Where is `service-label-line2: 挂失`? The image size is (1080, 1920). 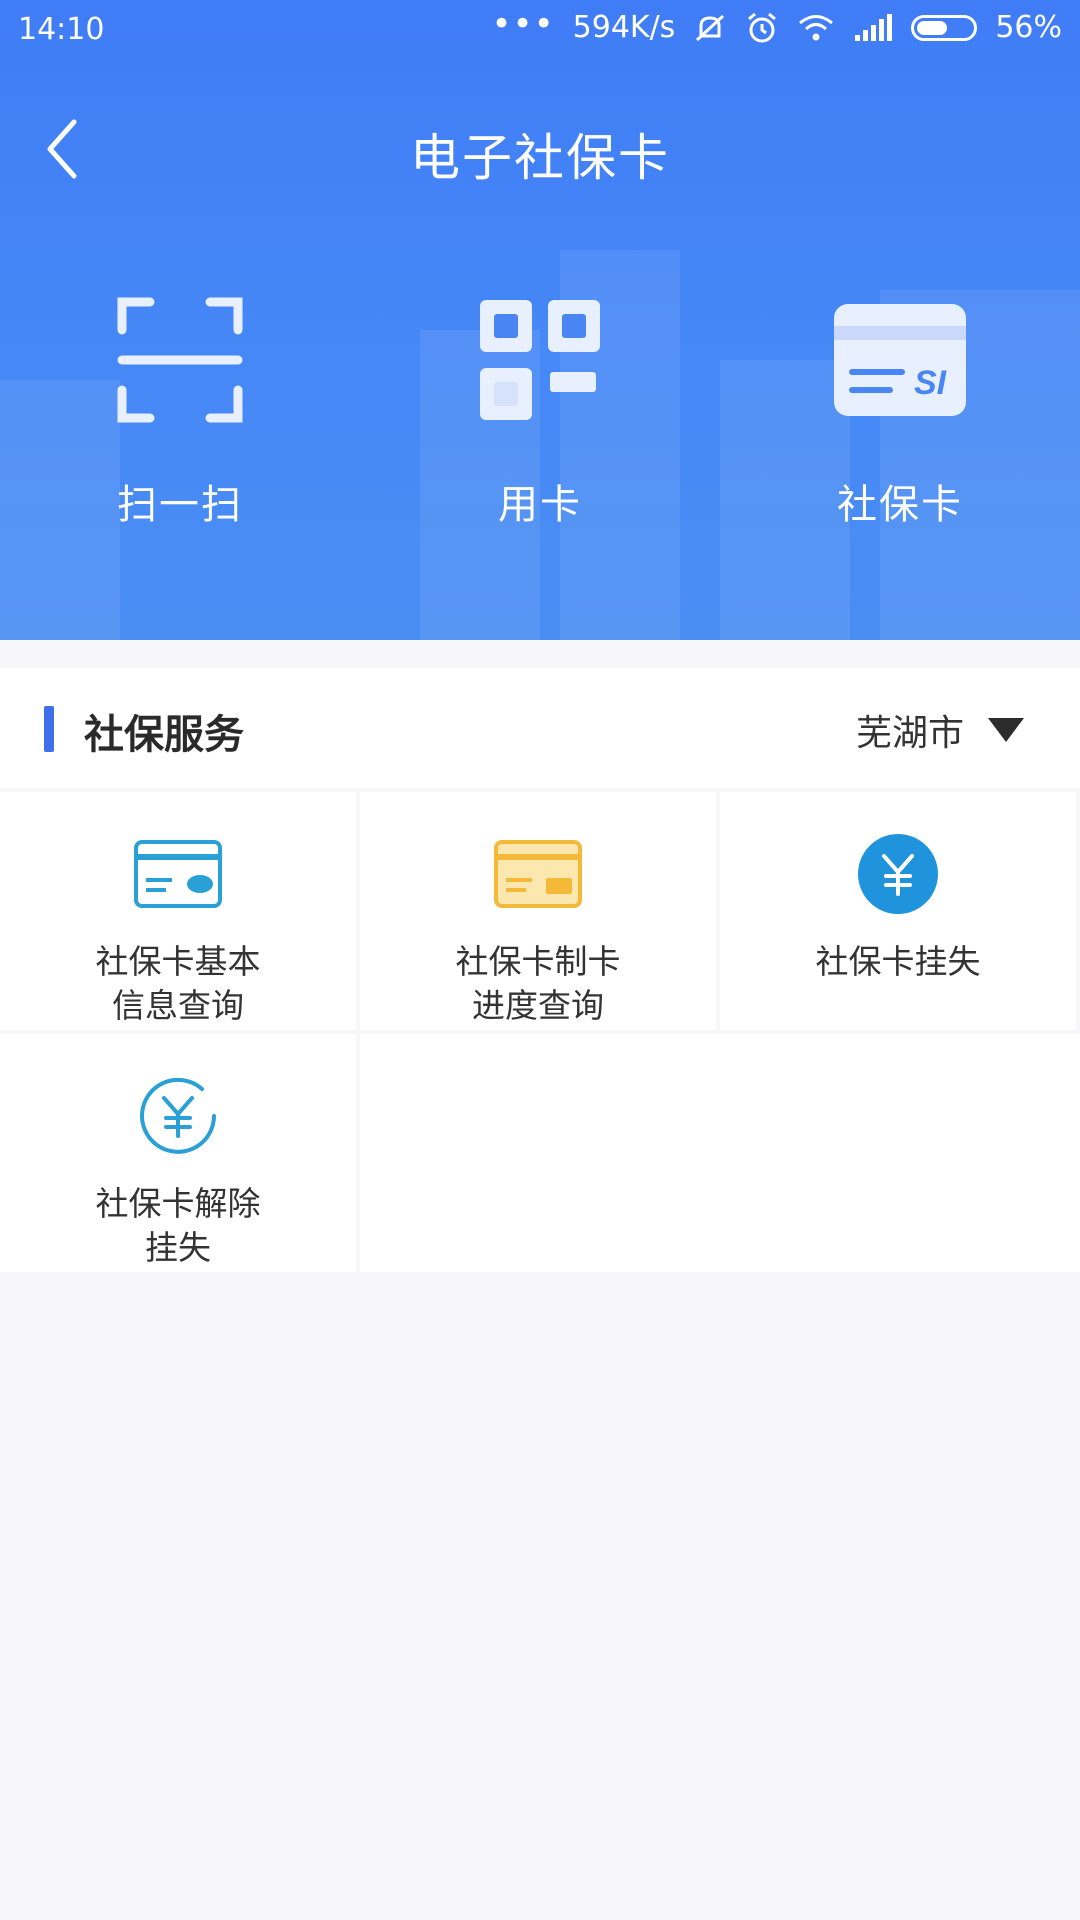
service-label-line2: 挂失 is located at coordinates (178, 1247).